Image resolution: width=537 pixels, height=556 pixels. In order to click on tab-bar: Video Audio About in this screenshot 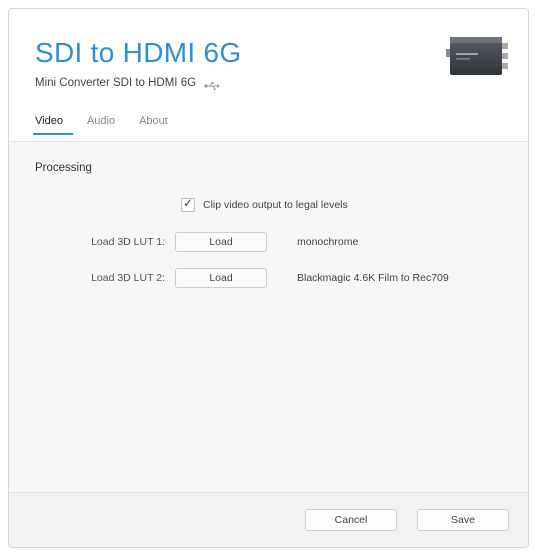, I will do `click(107, 122)`.